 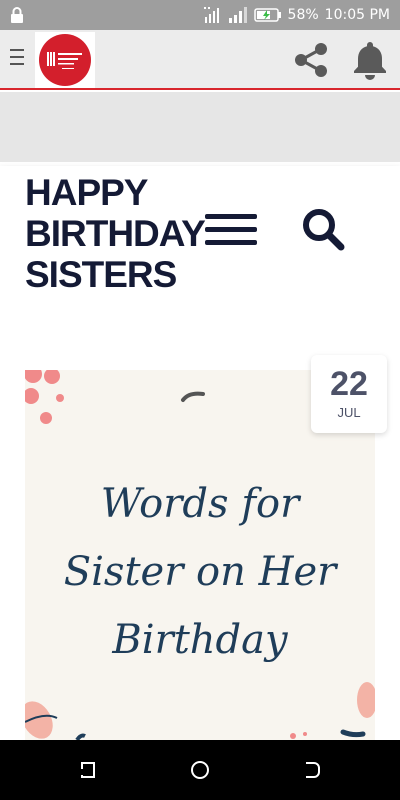 What do you see at coordinates (267, 15) in the screenshot?
I see `battery-charging-icon` at bounding box center [267, 15].